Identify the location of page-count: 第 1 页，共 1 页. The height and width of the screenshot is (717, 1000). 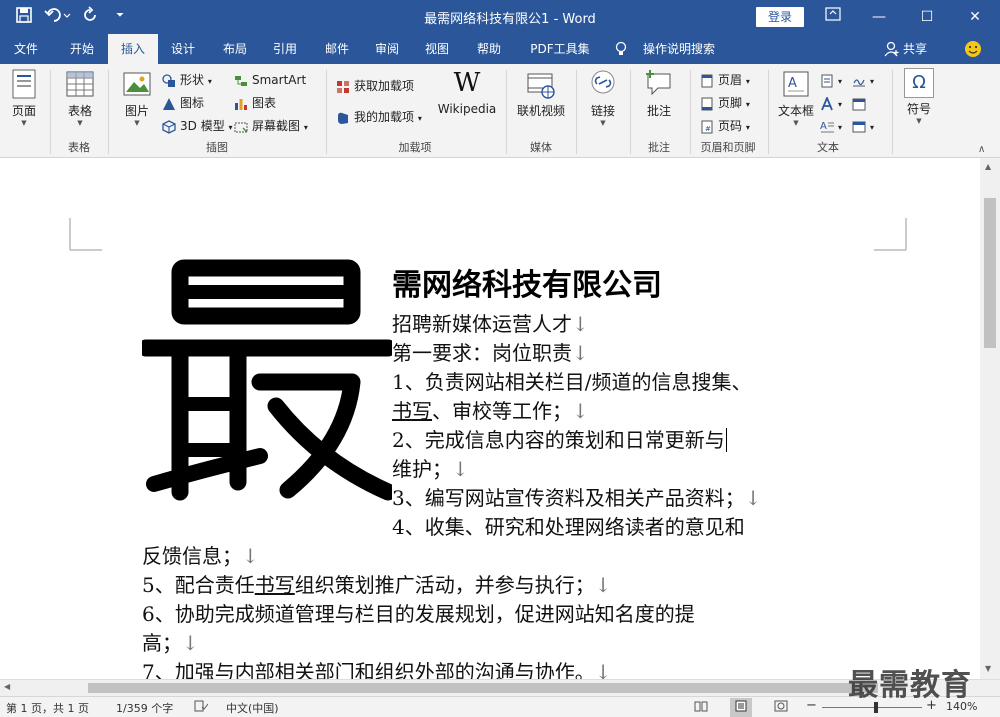
(47, 708).